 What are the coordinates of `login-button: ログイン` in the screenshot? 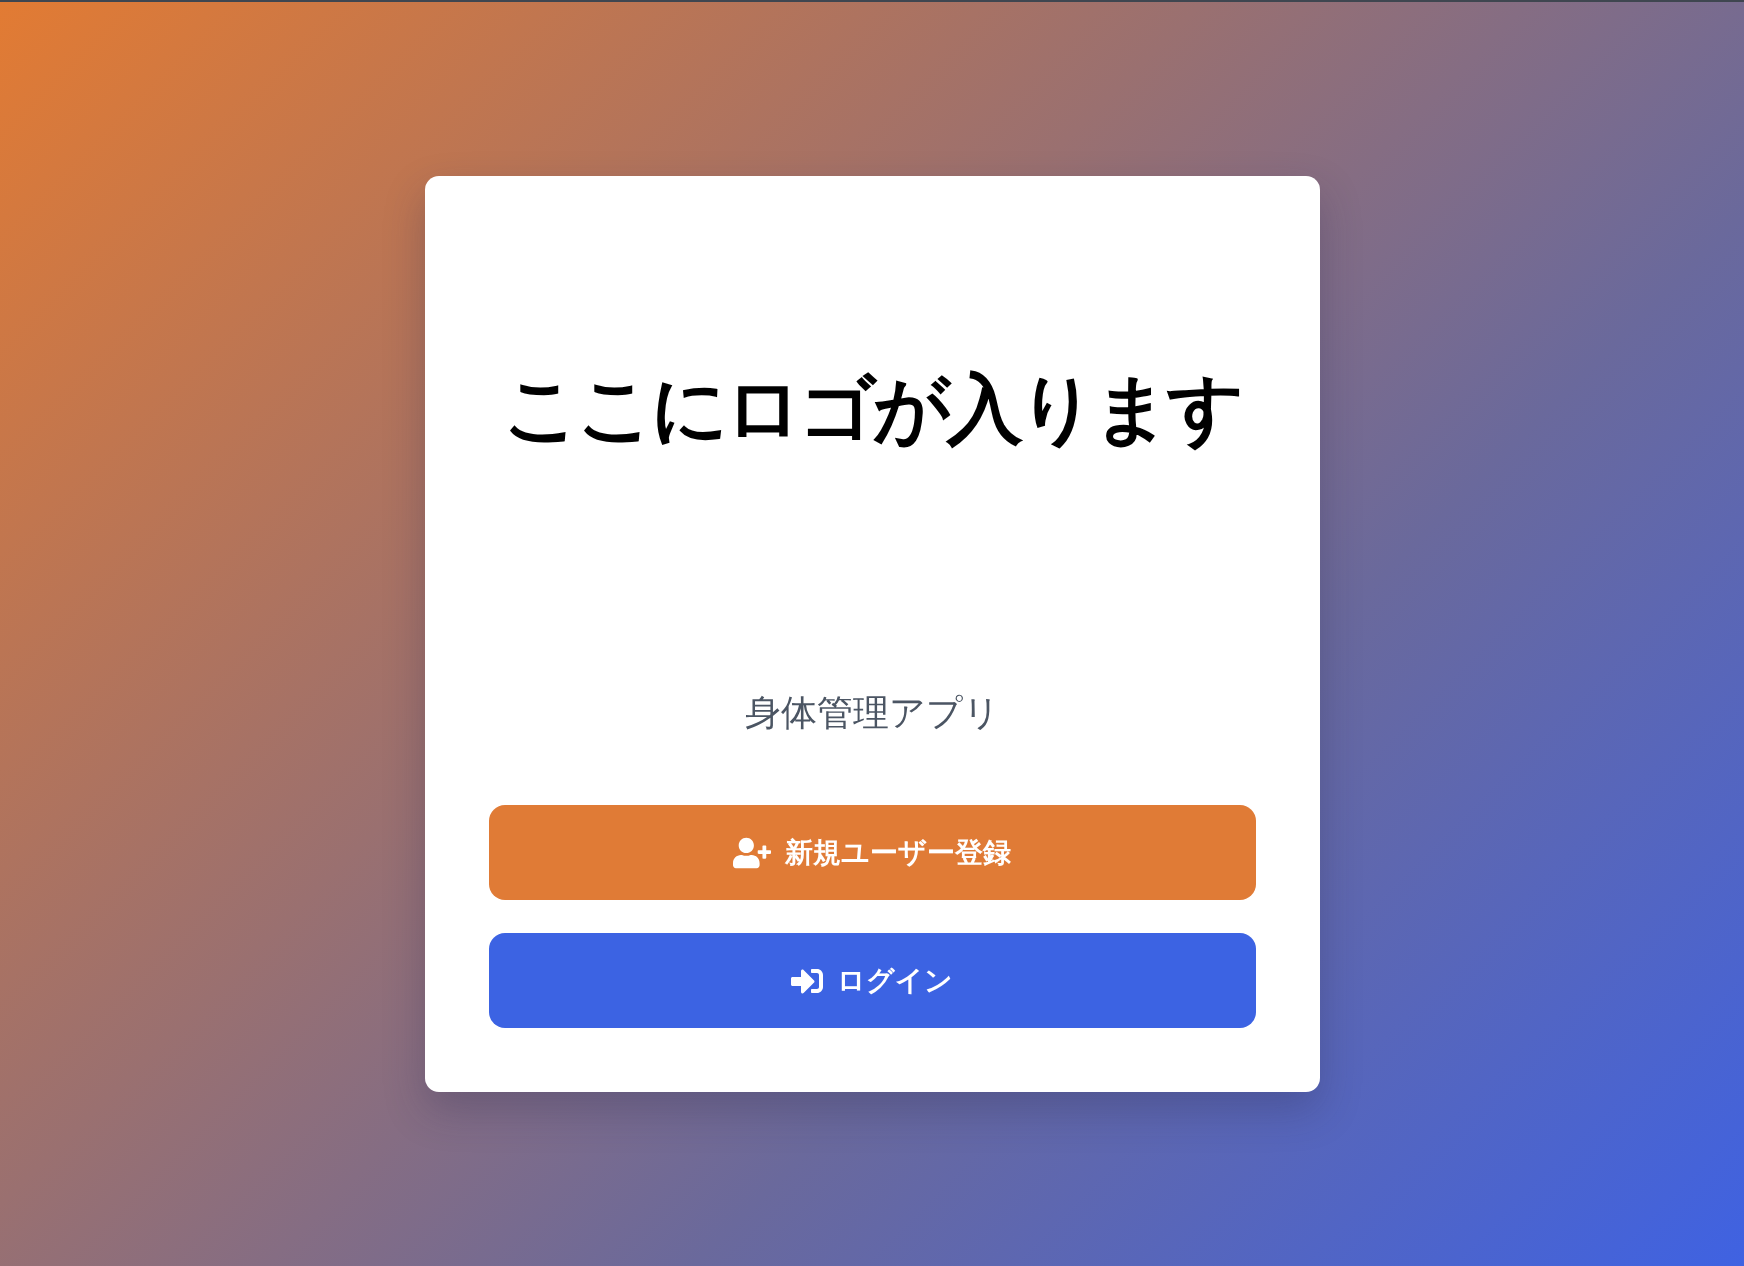 It's located at (872, 980).